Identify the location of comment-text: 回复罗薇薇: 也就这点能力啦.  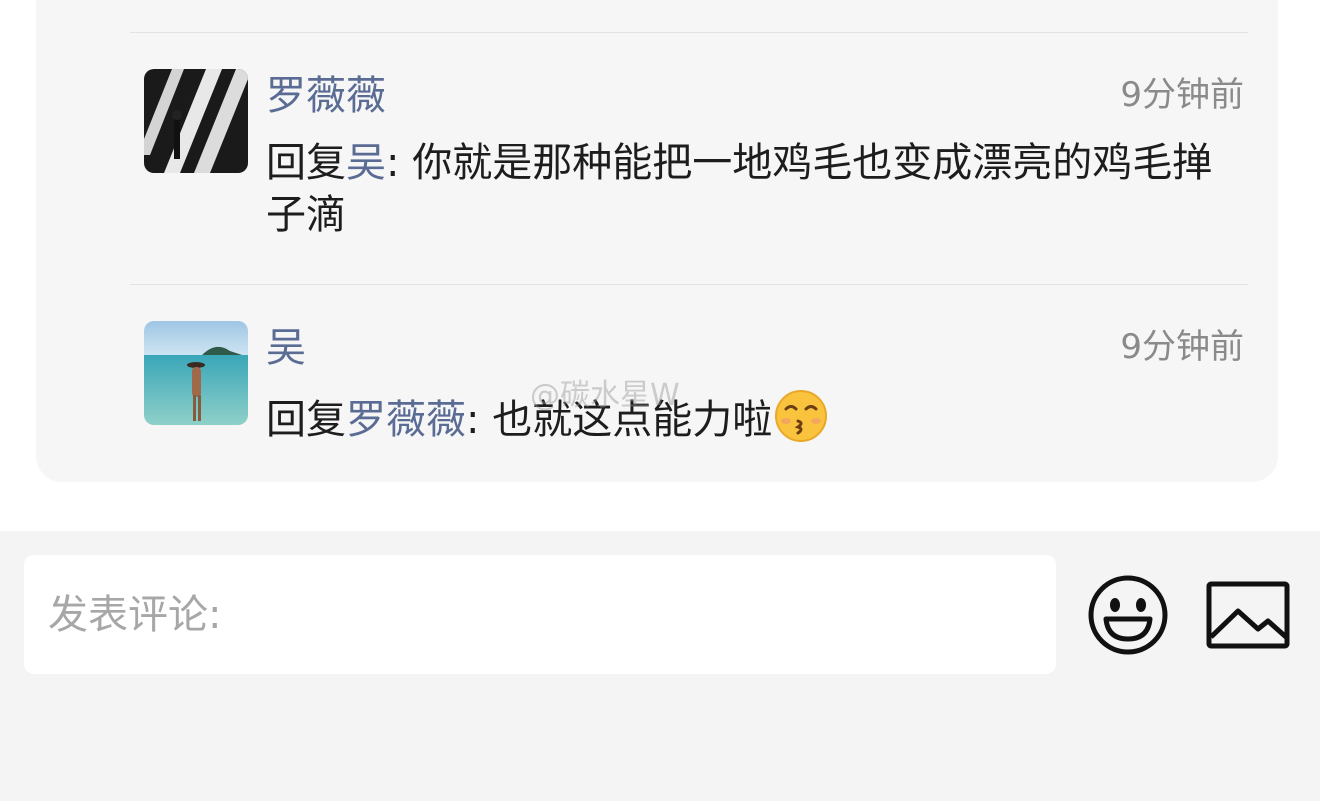
(753, 422).